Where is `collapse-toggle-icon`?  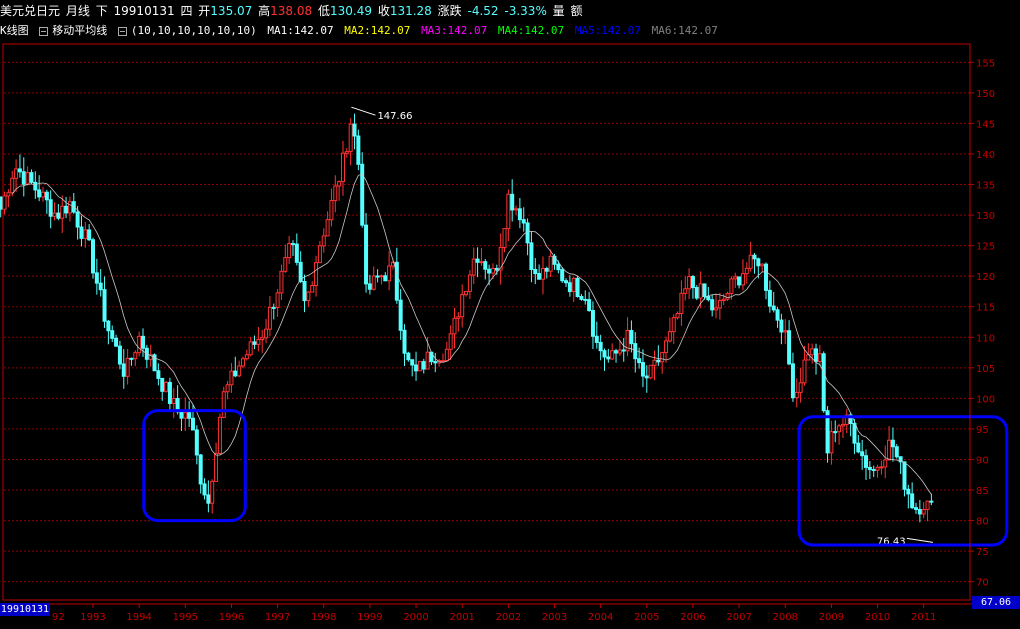 collapse-toggle-icon is located at coordinates (44, 31).